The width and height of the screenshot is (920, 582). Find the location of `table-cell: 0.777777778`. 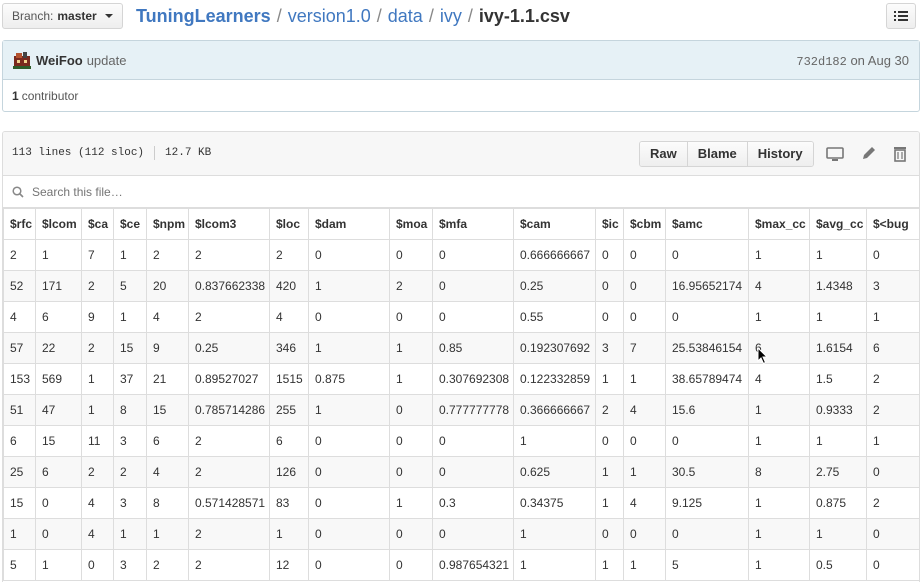

table-cell: 0.777777778 is located at coordinates (473, 410).